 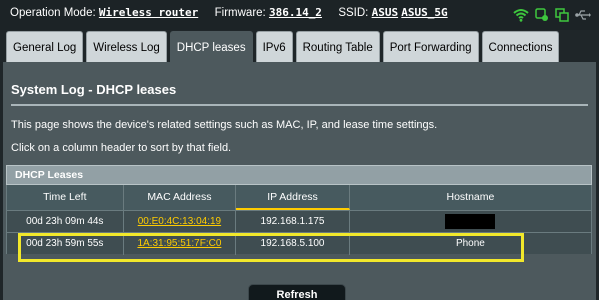 I want to click on hostname-cell: Phone, so click(x=470, y=243).